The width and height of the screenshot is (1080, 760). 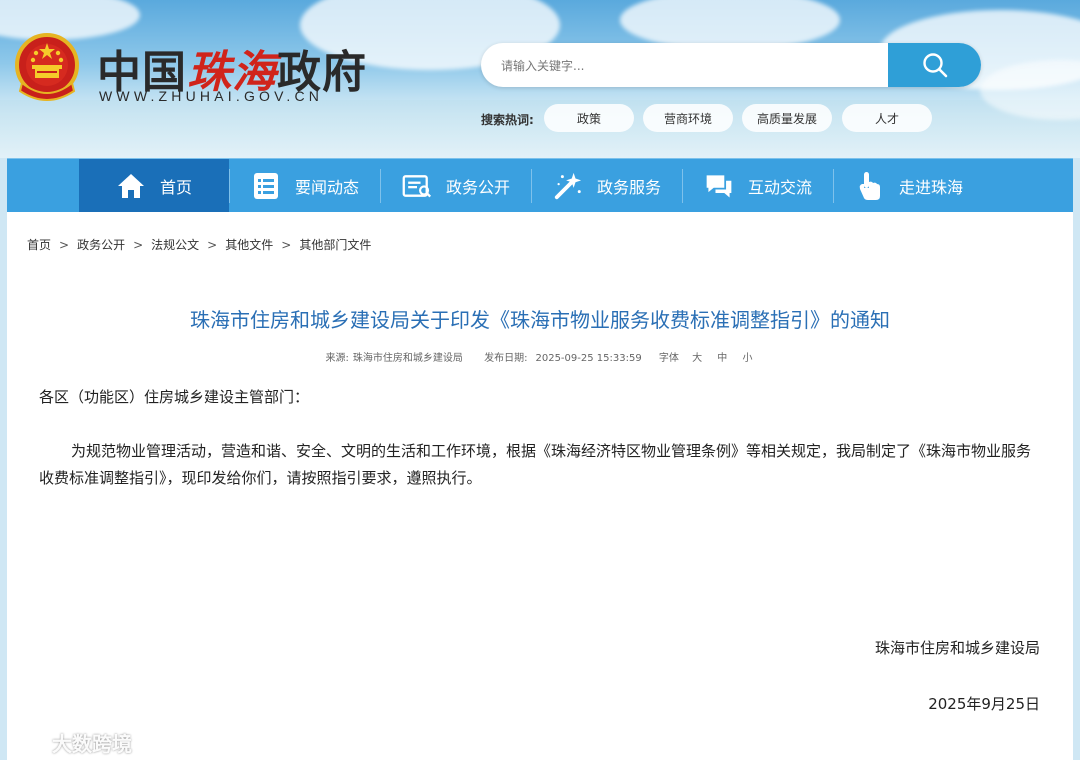 I want to click on magic-wand-icon, so click(x=568, y=186).